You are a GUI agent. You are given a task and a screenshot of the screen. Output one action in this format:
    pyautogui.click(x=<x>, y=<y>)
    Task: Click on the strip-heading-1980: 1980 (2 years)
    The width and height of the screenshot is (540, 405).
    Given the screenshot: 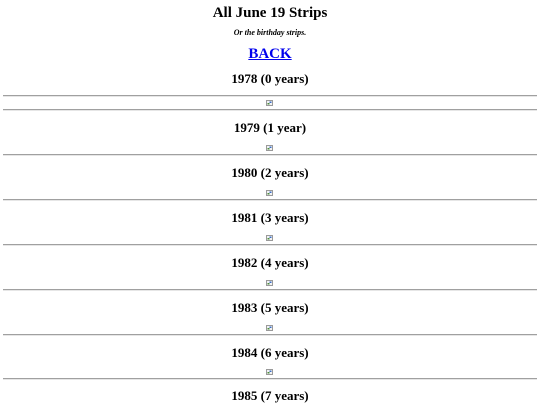 What is the action you would take?
    pyautogui.click(x=270, y=172)
    